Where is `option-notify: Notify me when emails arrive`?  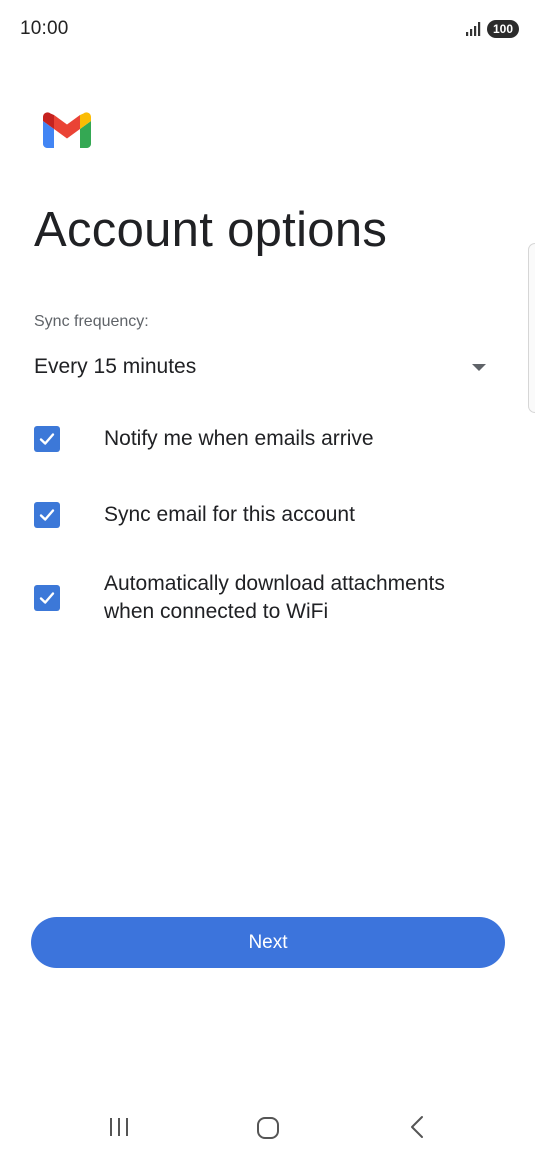 option-notify: Notify me when emails arrive is located at coordinates (264, 439).